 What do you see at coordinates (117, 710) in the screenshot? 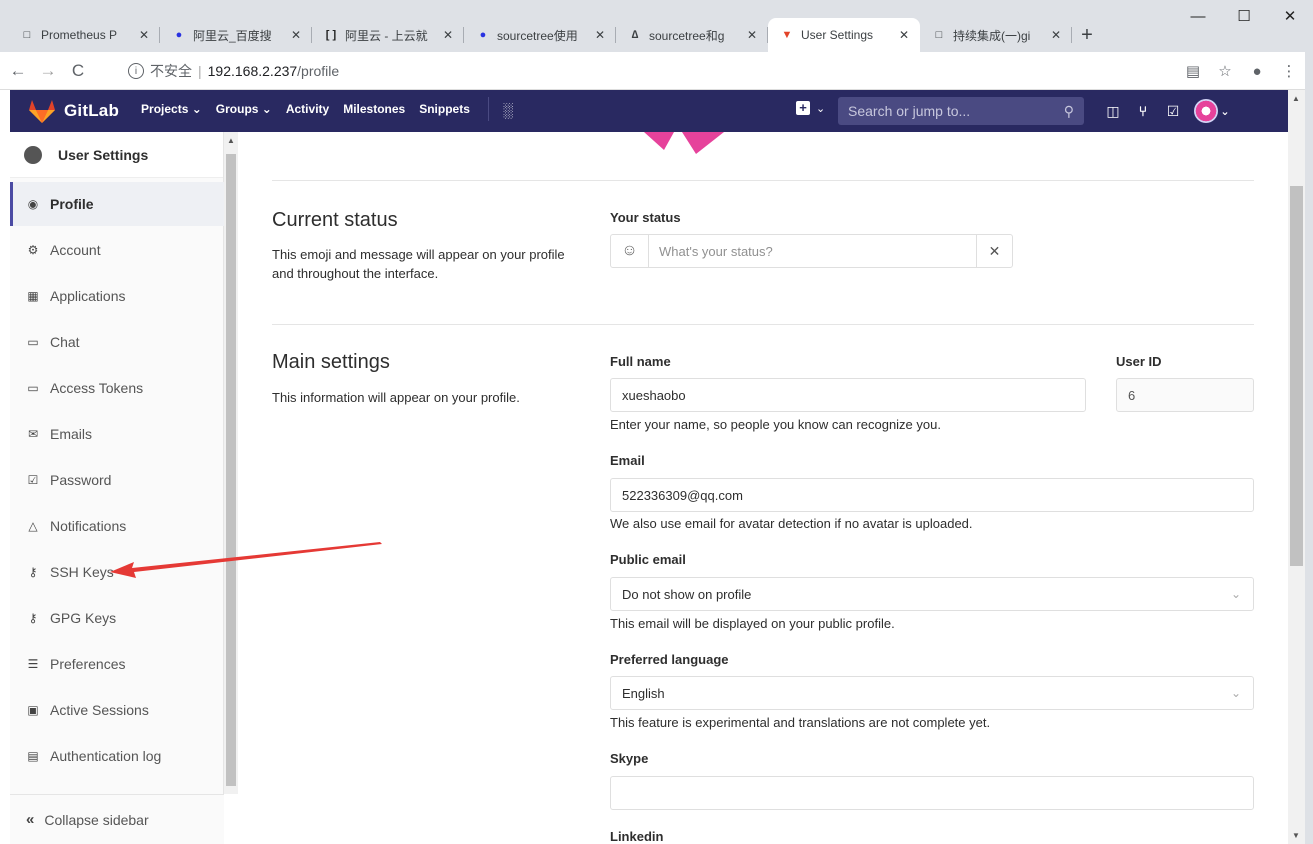
I see `sidebar-item-active-sessions: ▣ Active Sessions` at bounding box center [117, 710].